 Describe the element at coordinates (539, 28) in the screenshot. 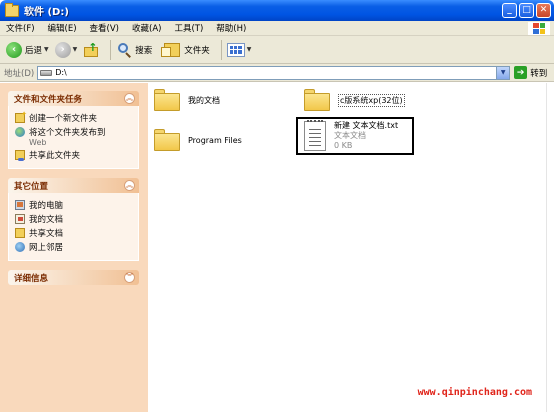

I see `windows-logo-icon` at that location.